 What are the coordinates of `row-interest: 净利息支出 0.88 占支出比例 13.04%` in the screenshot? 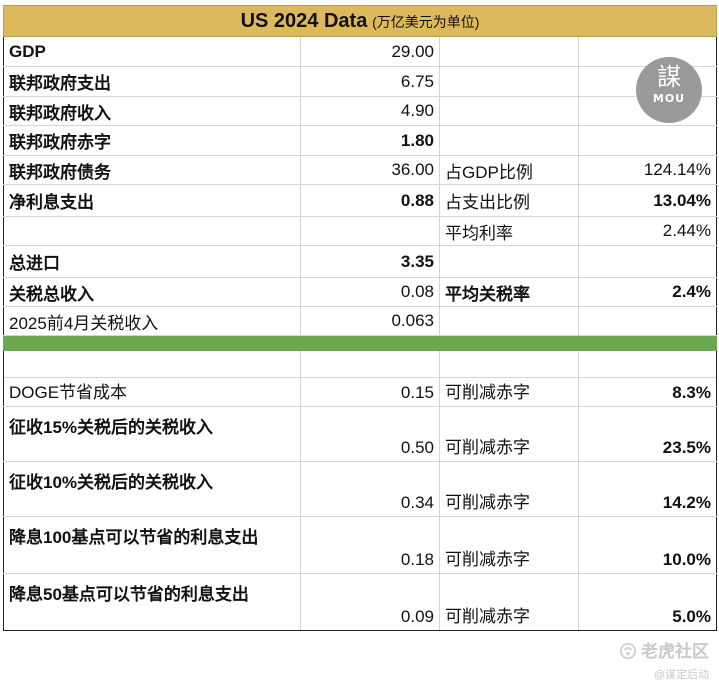 It's located at (360, 200).